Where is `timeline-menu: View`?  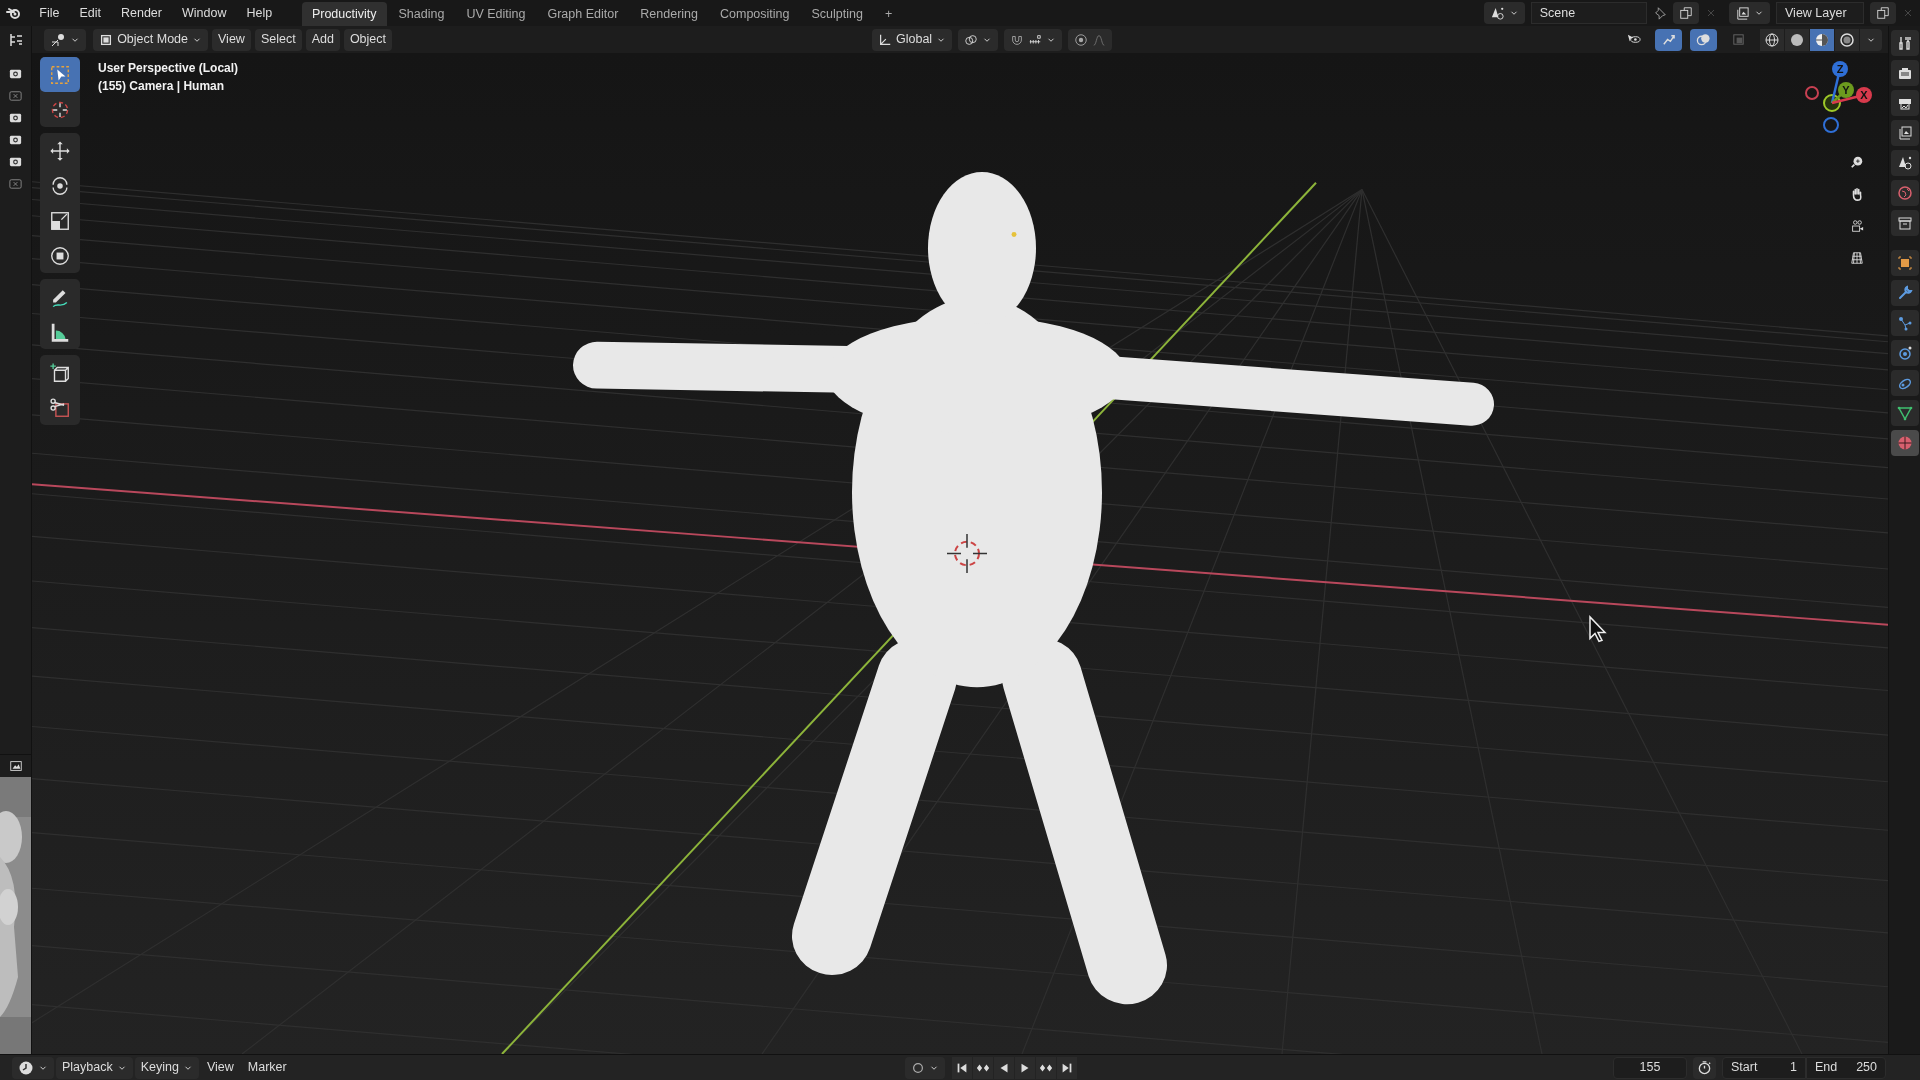 timeline-menu: View is located at coordinates (220, 1067).